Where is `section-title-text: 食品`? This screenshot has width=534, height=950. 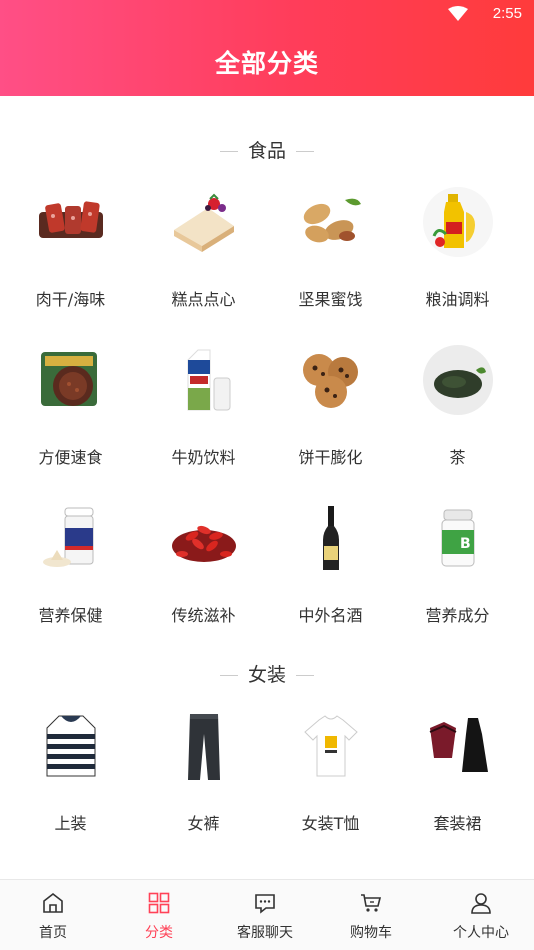
section-title-text: 食品 is located at coordinates (266, 151).